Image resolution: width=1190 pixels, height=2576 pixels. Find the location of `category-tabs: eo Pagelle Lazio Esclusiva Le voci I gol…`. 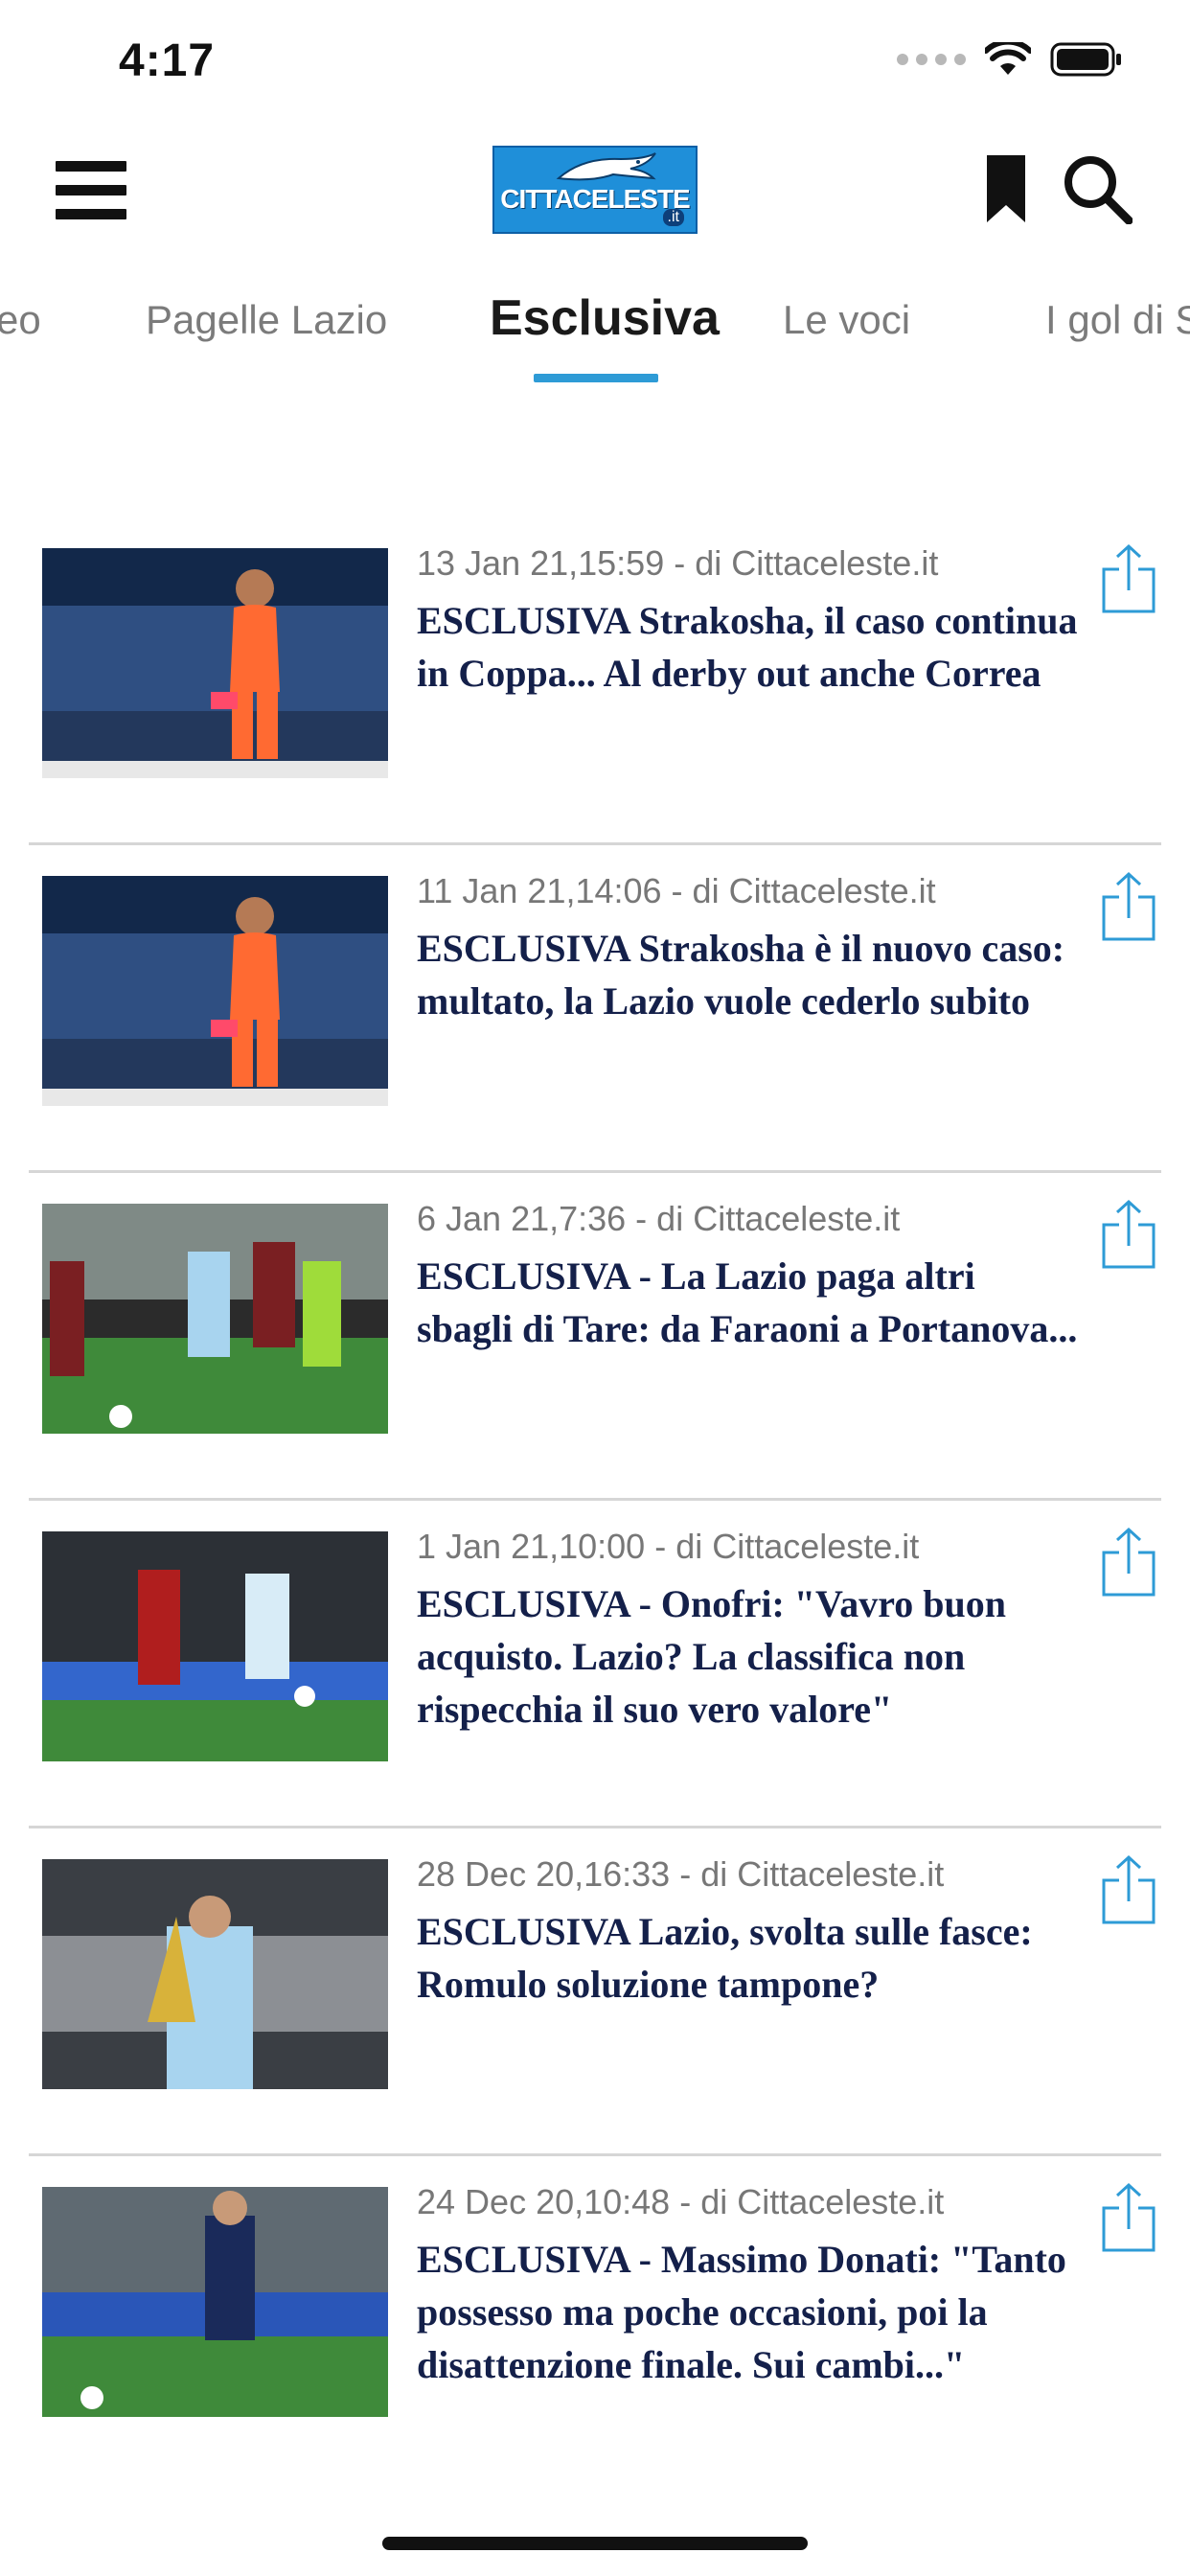

category-tabs: eo Pagelle Lazio Esclusiva Le voci I gol… is located at coordinates (595, 335).